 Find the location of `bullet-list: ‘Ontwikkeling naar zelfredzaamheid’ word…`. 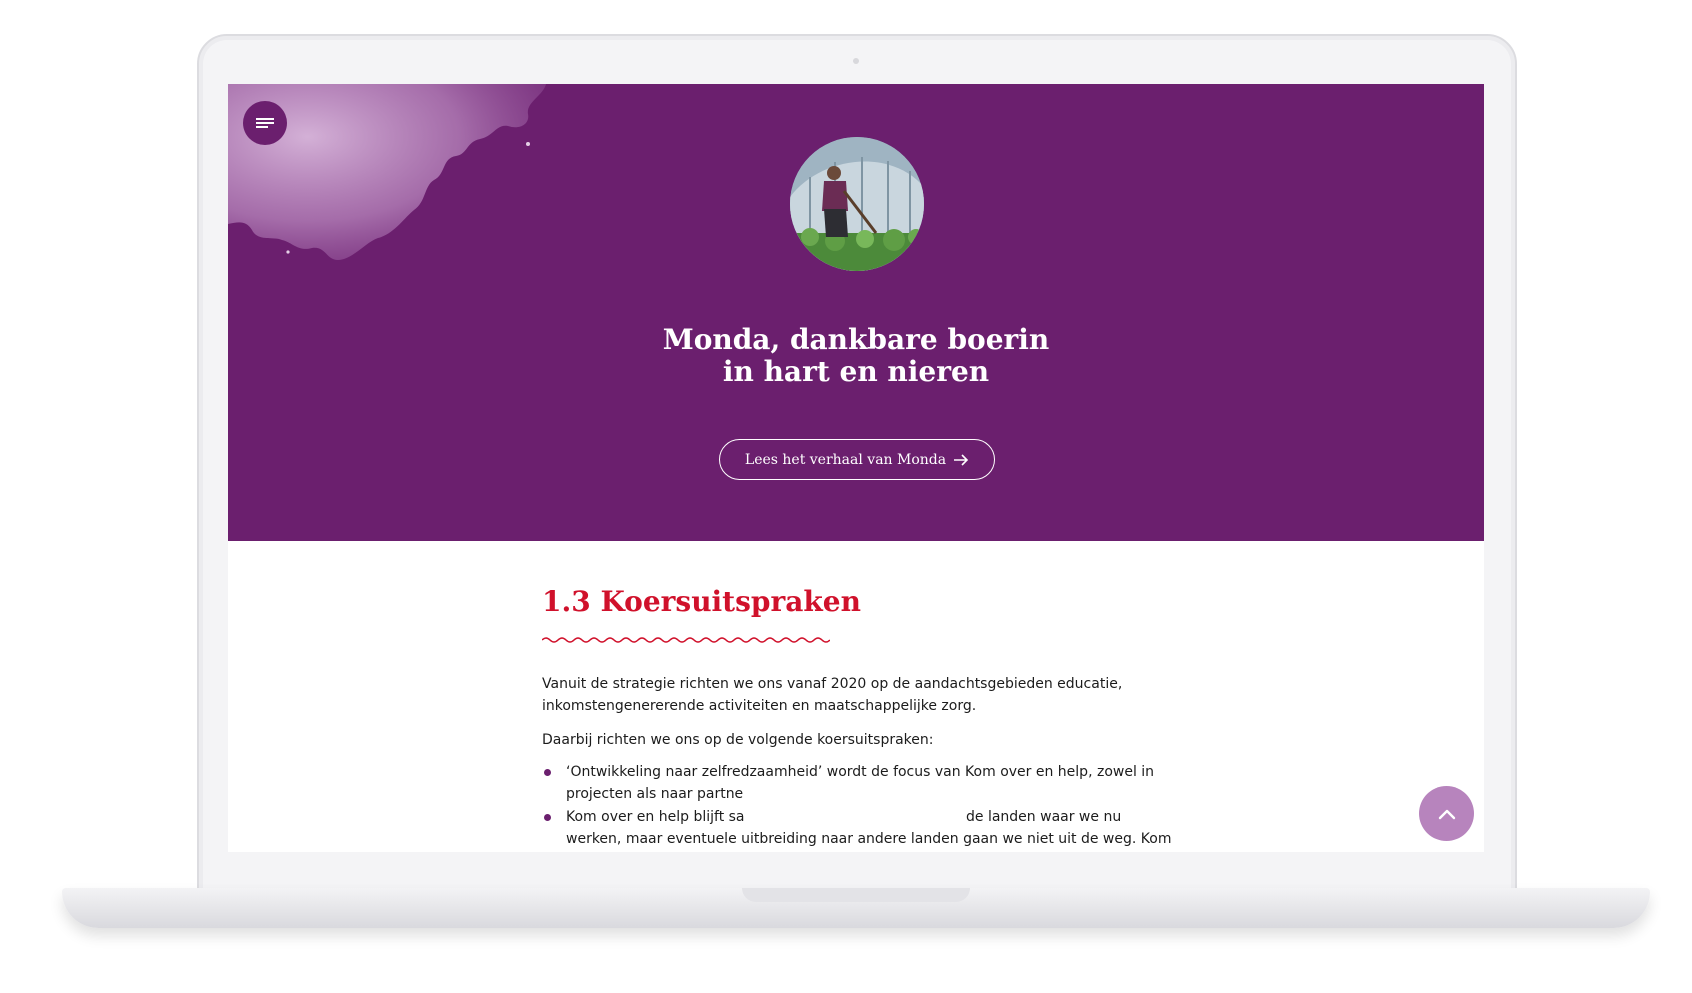

bullet-list: ‘Ontwikkeling naar zelfredzaamheid’ word… is located at coordinates (862, 806).